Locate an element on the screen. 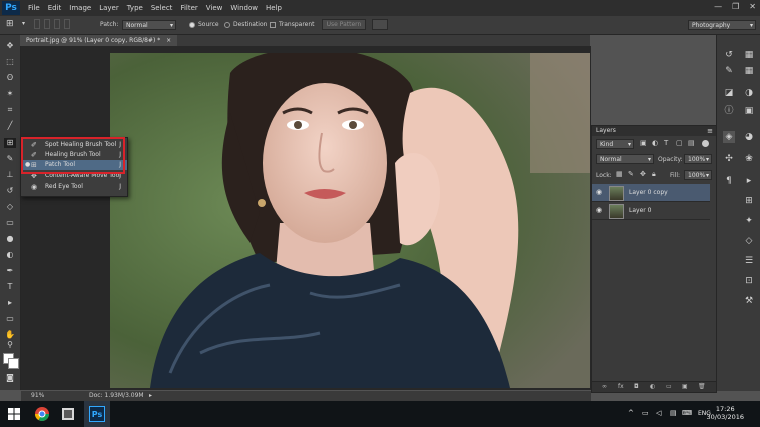  magic-wand-tool-icon: ✶ is located at coordinates (10, 94).